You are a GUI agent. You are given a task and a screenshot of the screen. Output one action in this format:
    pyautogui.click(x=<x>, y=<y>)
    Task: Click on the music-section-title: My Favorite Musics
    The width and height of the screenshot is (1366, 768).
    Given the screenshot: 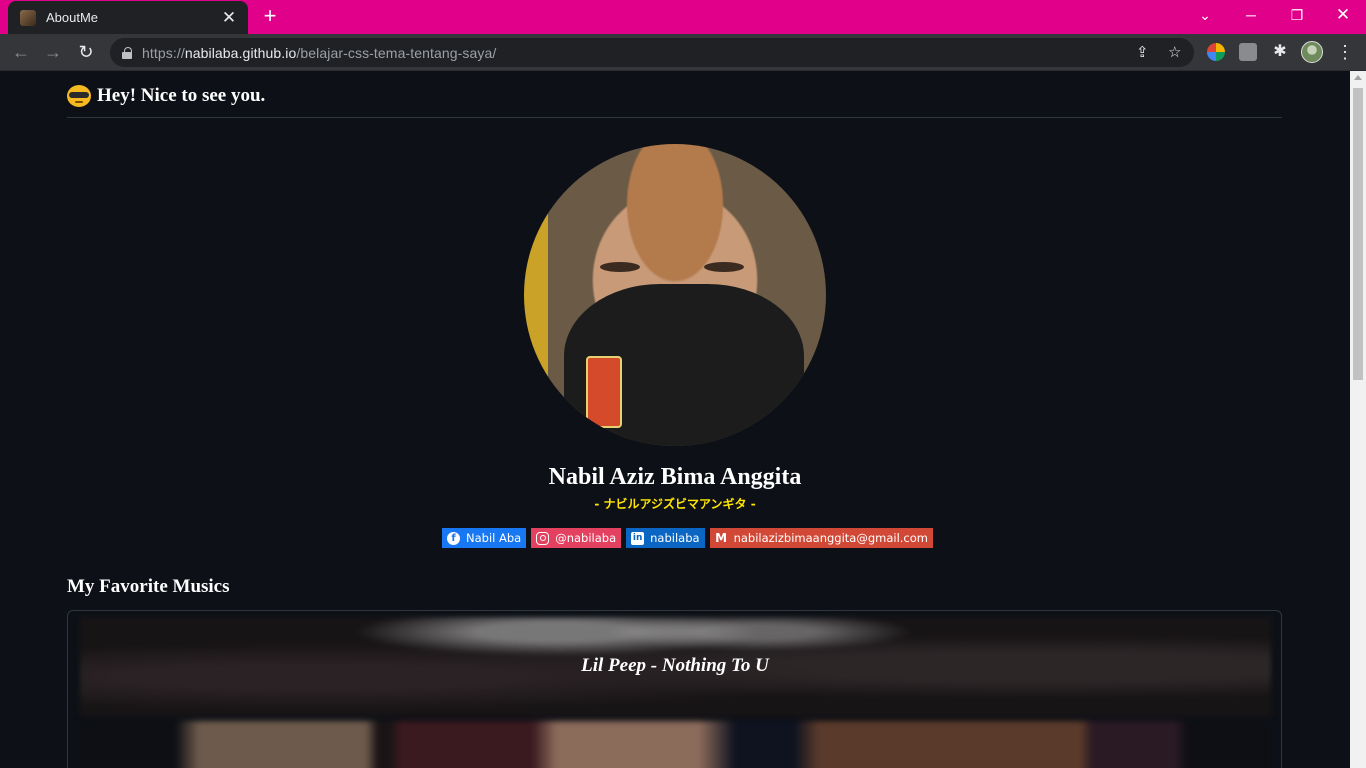 What is the action you would take?
    pyautogui.click(x=148, y=586)
    